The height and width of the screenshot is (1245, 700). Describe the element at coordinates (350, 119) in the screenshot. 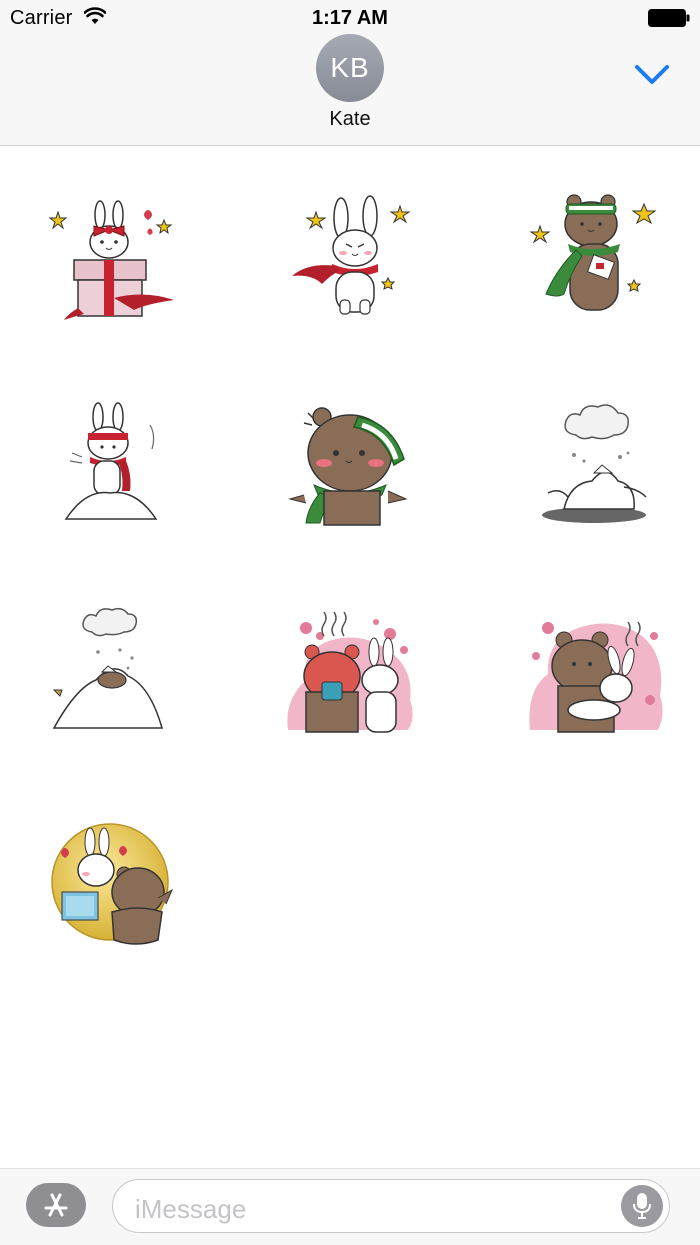

I see `contact-name: Kate` at that location.